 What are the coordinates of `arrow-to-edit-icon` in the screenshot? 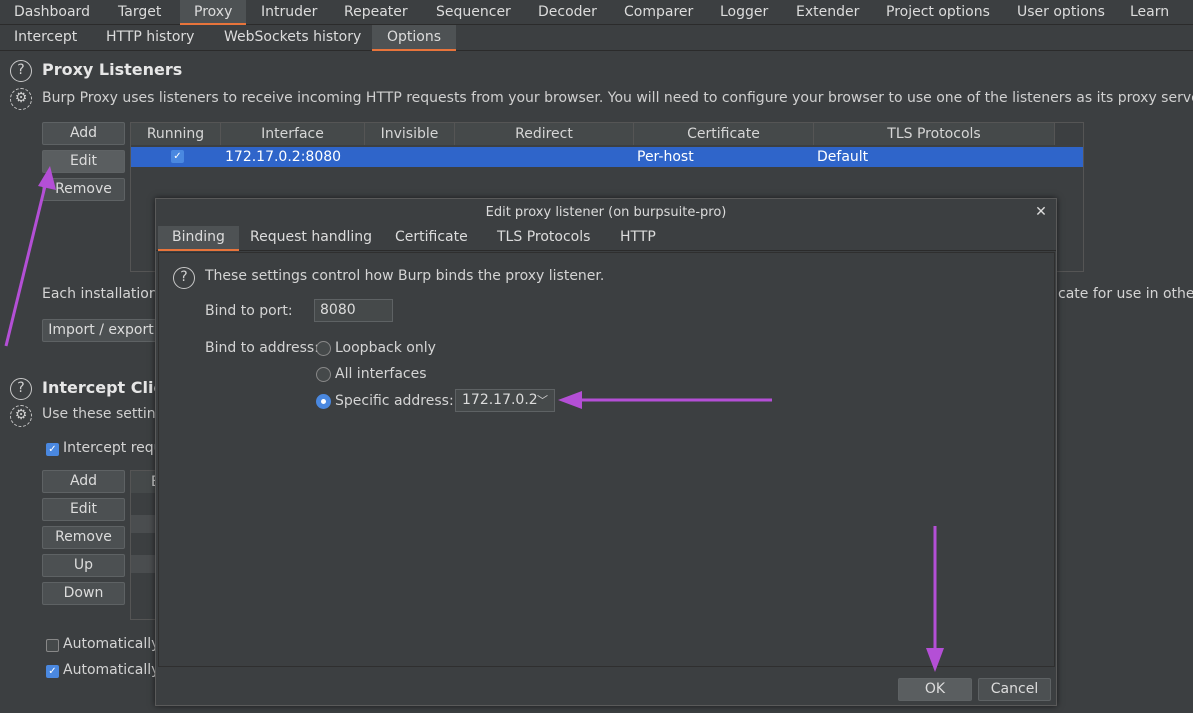 It's located at (30, 256).